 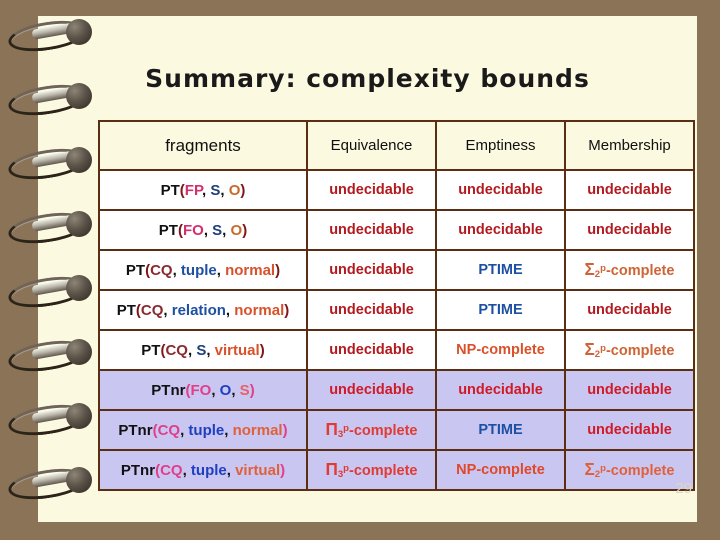 What do you see at coordinates (203, 470) in the screenshot?
I see `cell-fragment: PTnr(CQ, tuple, virtual)` at bounding box center [203, 470].